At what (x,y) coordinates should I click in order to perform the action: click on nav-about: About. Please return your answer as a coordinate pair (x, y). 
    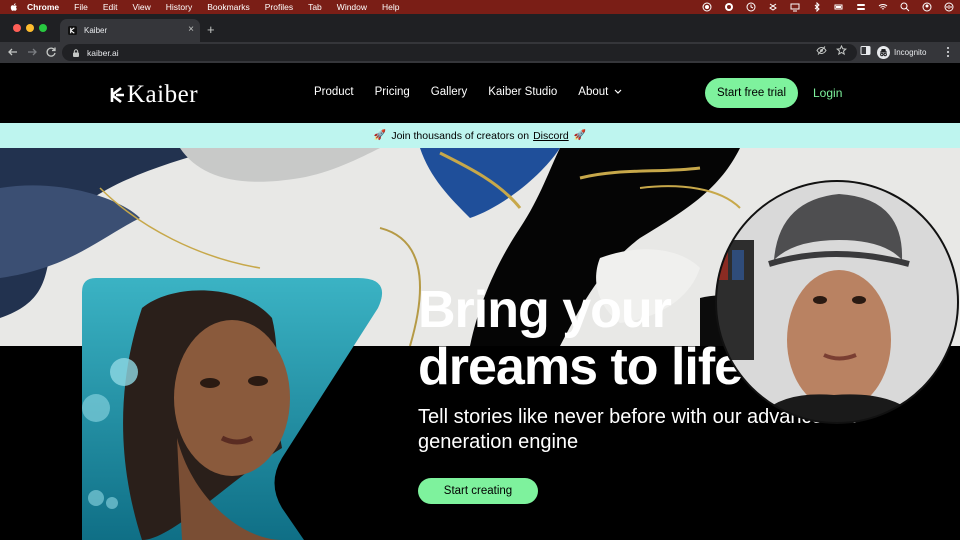
    Looking at the image, I should click on (600, 92).